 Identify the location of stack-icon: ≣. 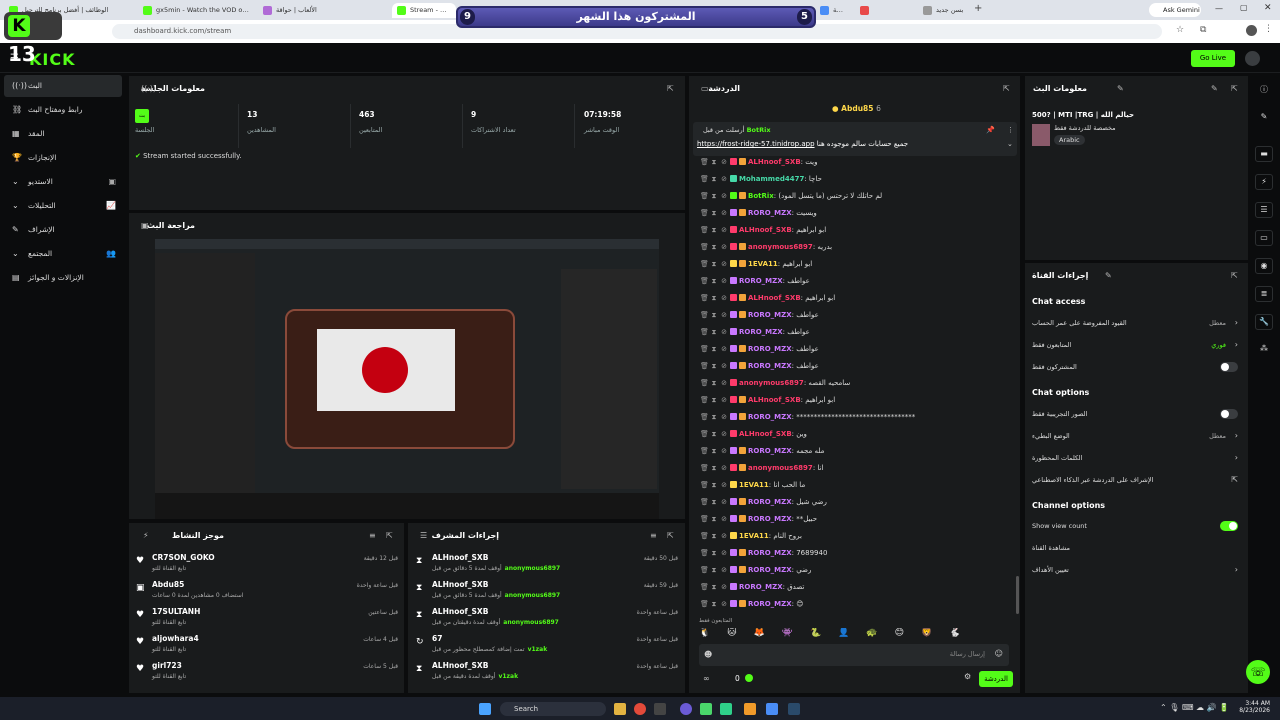
(1264, 294).